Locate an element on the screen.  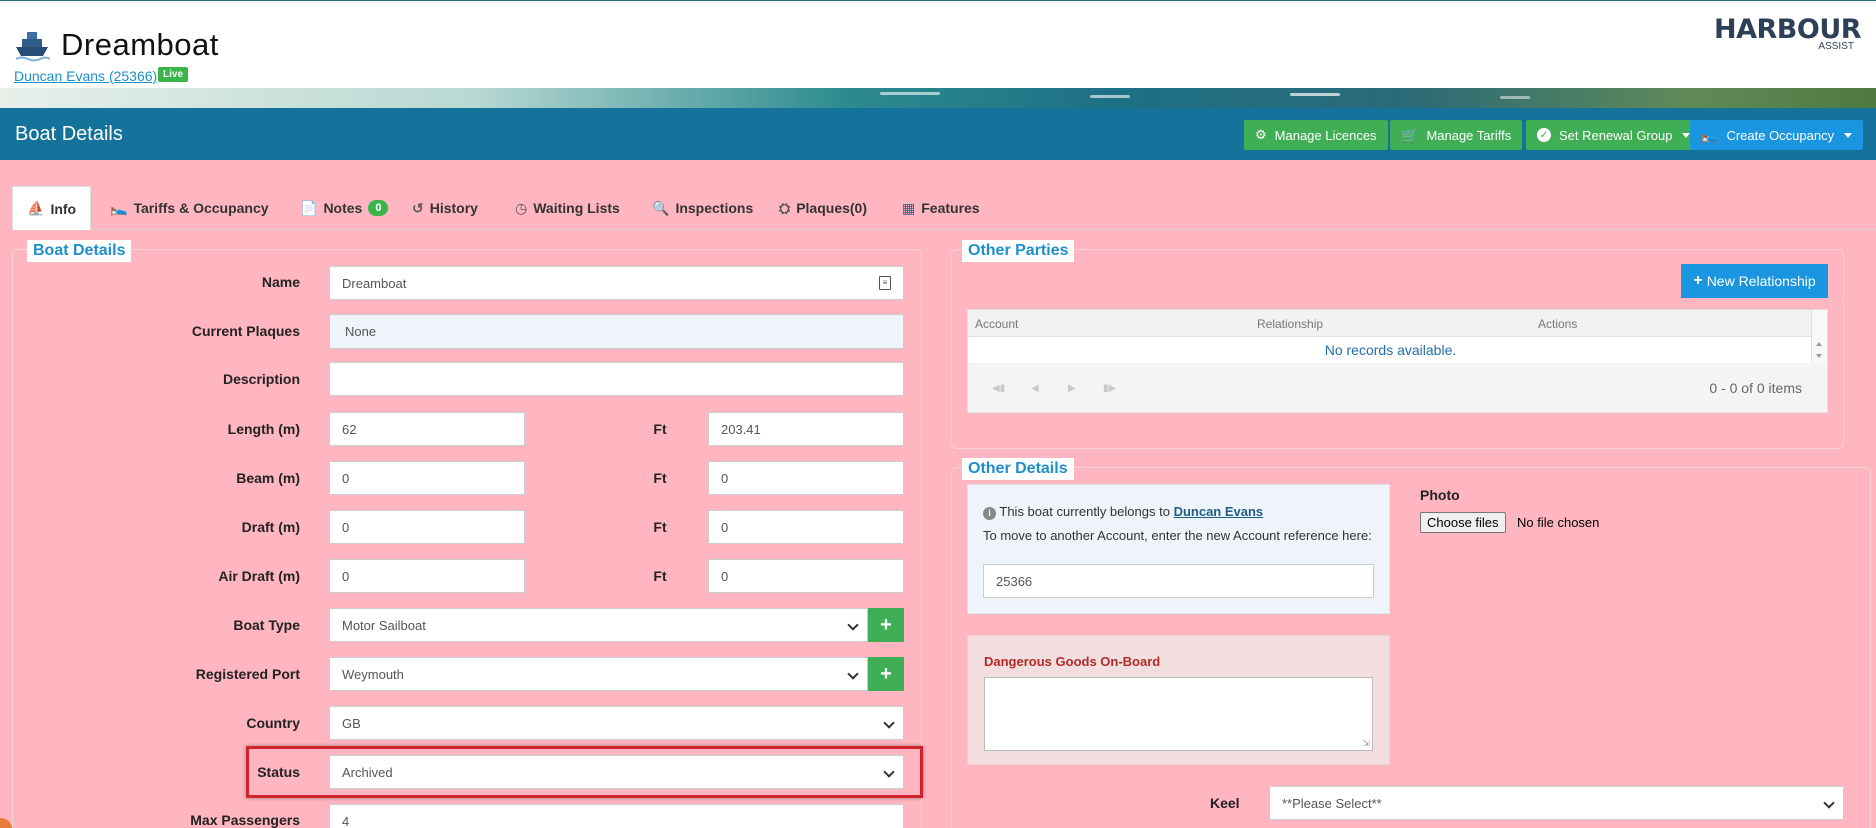
licence-icon: ⚙ is located at coordinates (1261, 134).